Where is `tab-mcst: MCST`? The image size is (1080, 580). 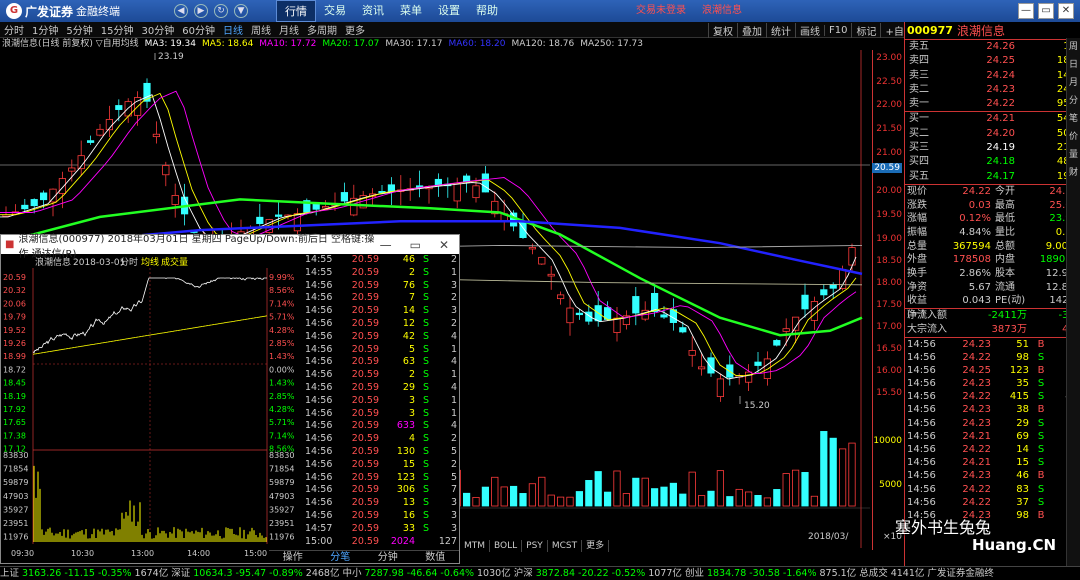 tab-mcst: MCST is located at coordinates (565, 546).